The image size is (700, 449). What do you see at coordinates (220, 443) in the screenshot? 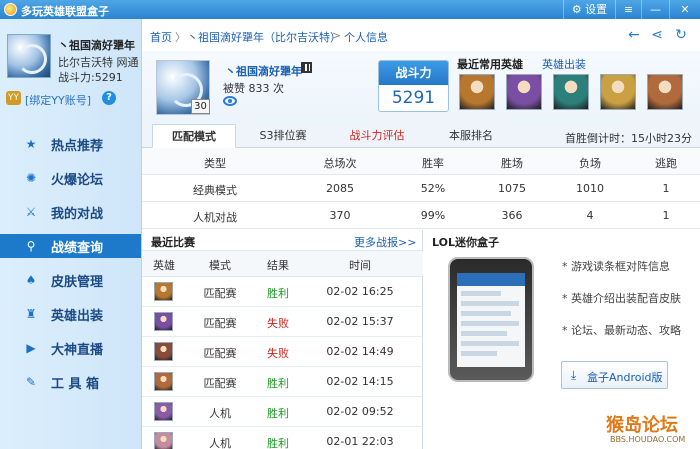
I see `match-mode: 人机` at bounding box center [220, 443].